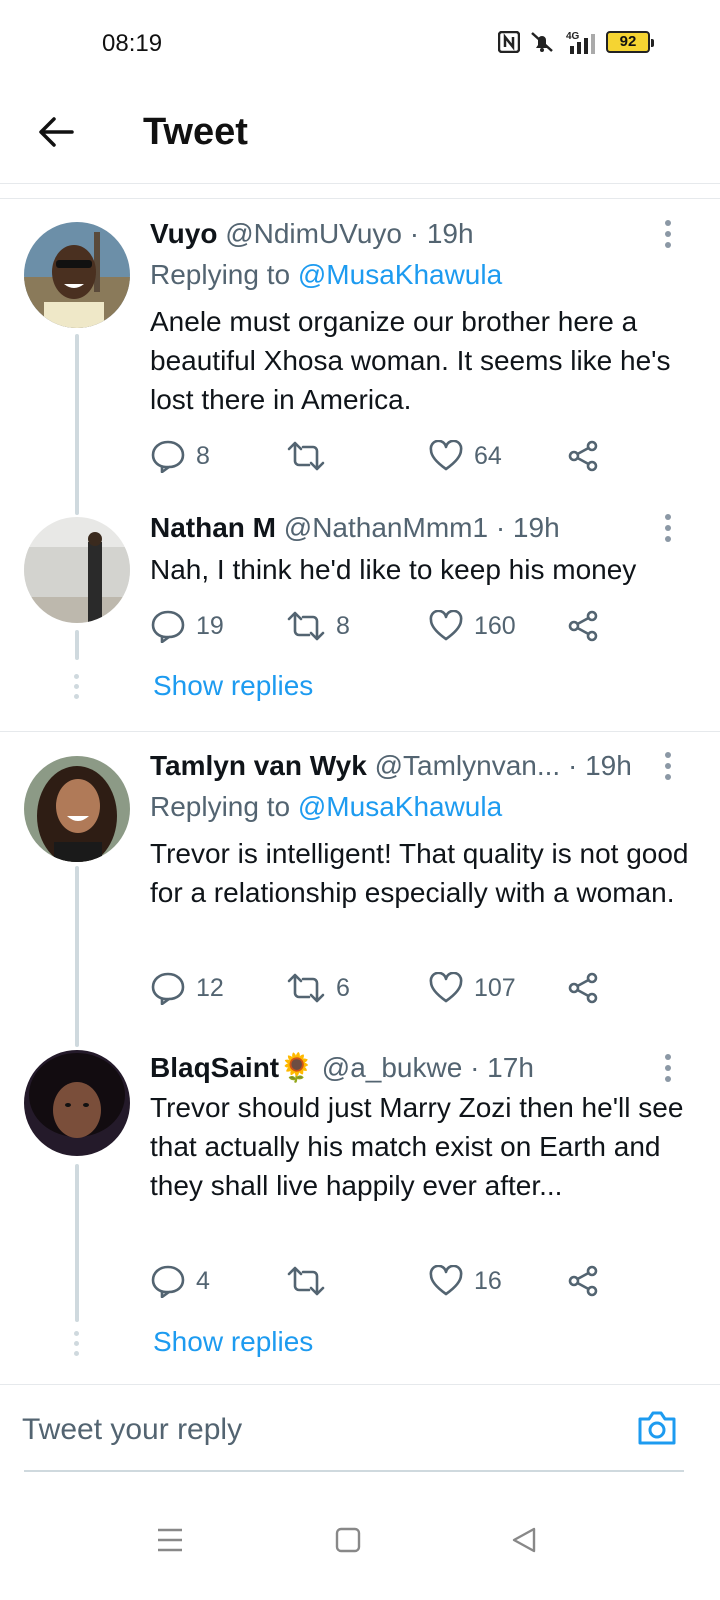 Image resolution: width=720 pixels, height=1600 pixels. I want to click on author-handle: @NathanMmm1, so click(386, 527).